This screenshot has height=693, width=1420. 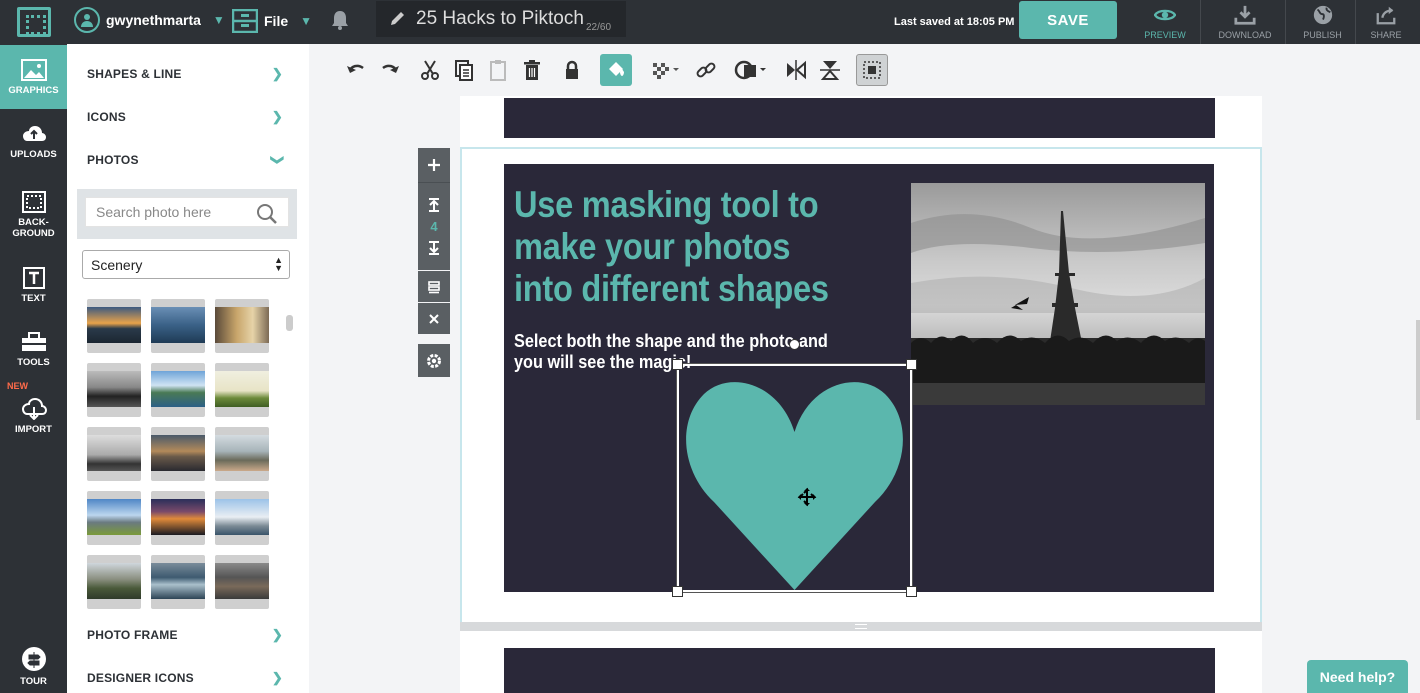 I want to click on flip-horizontal-button, so click(x=796, y=70).